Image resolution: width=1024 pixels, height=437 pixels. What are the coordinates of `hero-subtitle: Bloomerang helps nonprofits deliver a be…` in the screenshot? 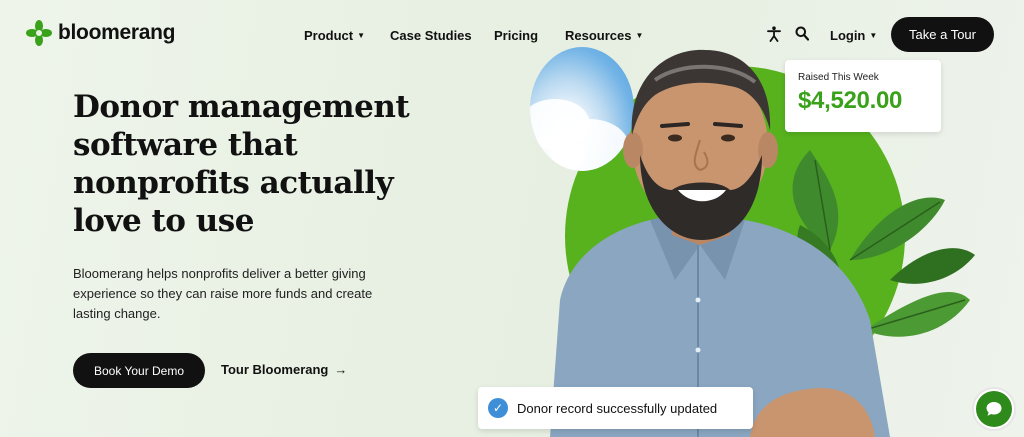 It's located at (223, 293).